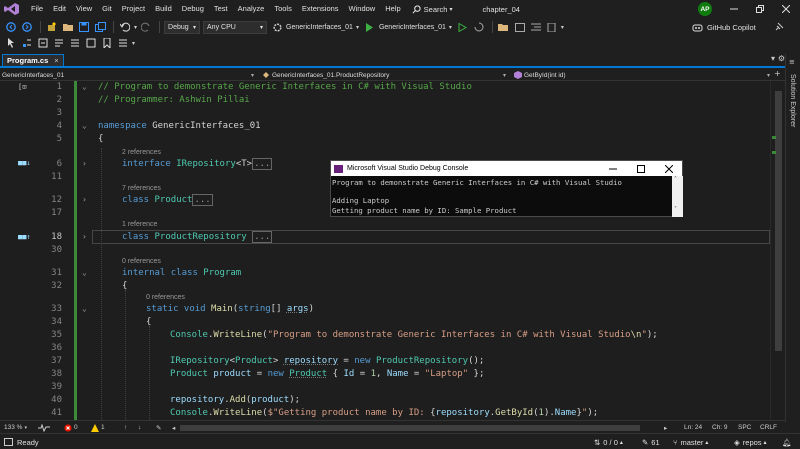 The width and height of the screenshot is (800, 449). What do you see at coordinates (319, 27) in the screenshot?
I see `startup-project-select: GenericInterfaces_01` at bounding box center [319, 27].